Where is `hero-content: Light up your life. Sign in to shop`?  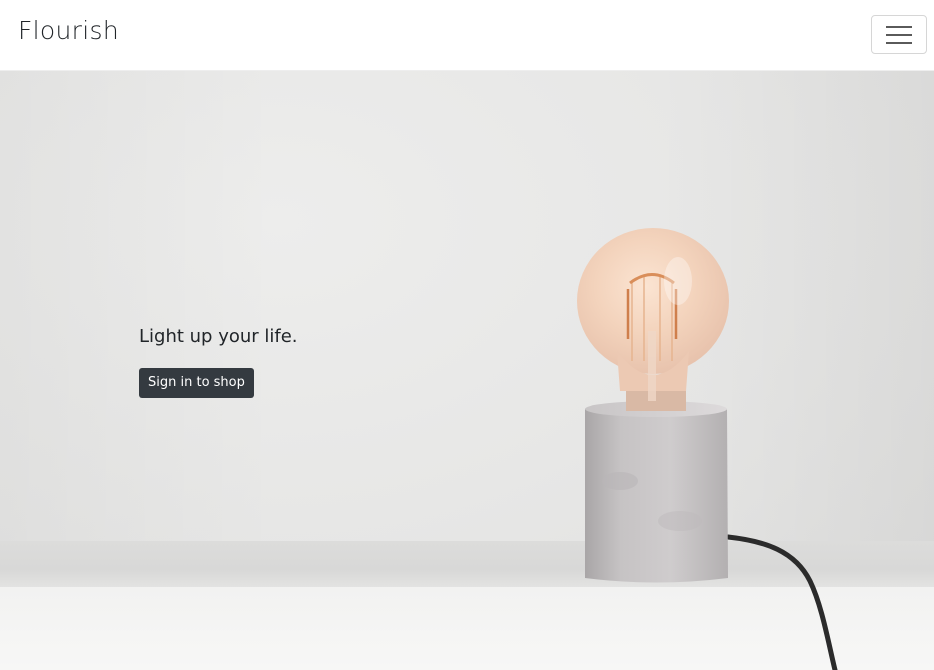 hero-content: Light up your life. Sign in to shop is located at coordinates (218, 361).